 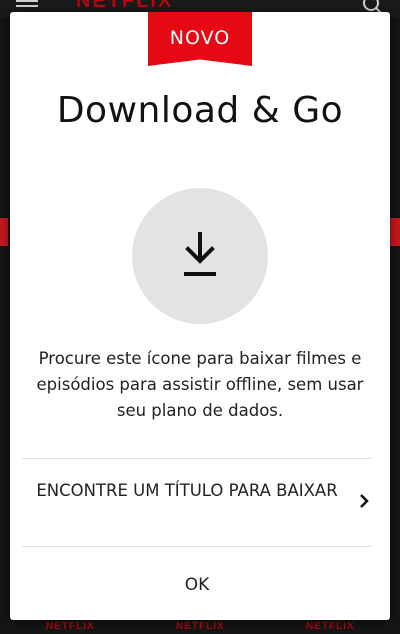 I want to click on ok-button: OK, so click(x=197, y=585).